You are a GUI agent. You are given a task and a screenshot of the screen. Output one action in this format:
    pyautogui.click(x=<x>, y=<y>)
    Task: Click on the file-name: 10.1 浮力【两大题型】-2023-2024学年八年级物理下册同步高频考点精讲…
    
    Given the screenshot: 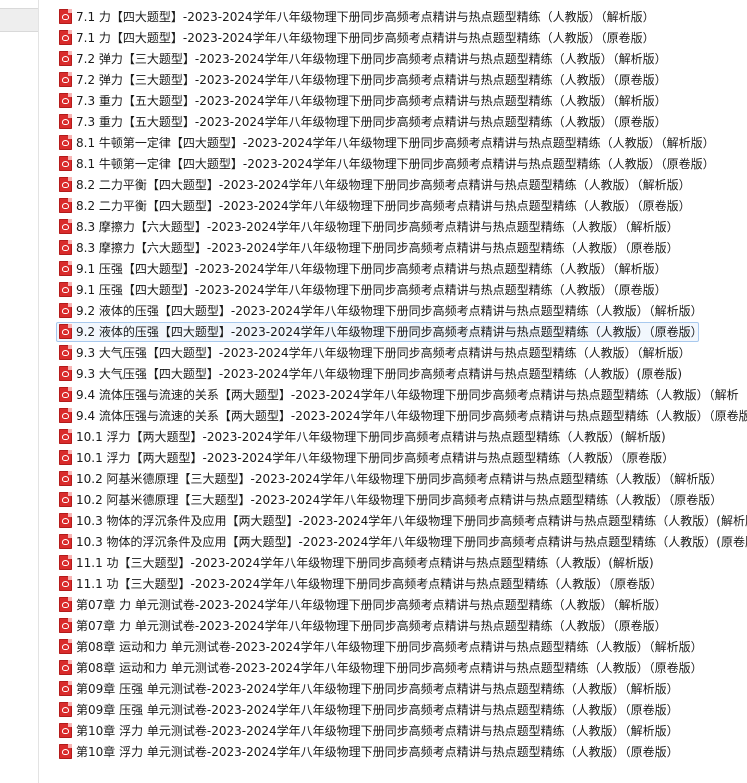 What is the action you would take?
    pyautogui.click(x=371, y=437)
    